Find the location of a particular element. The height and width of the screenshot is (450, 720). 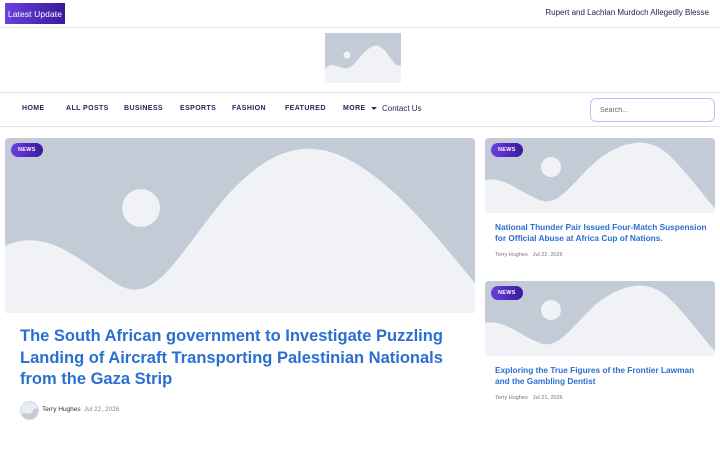

search-input is located at coordinates (652, 110).